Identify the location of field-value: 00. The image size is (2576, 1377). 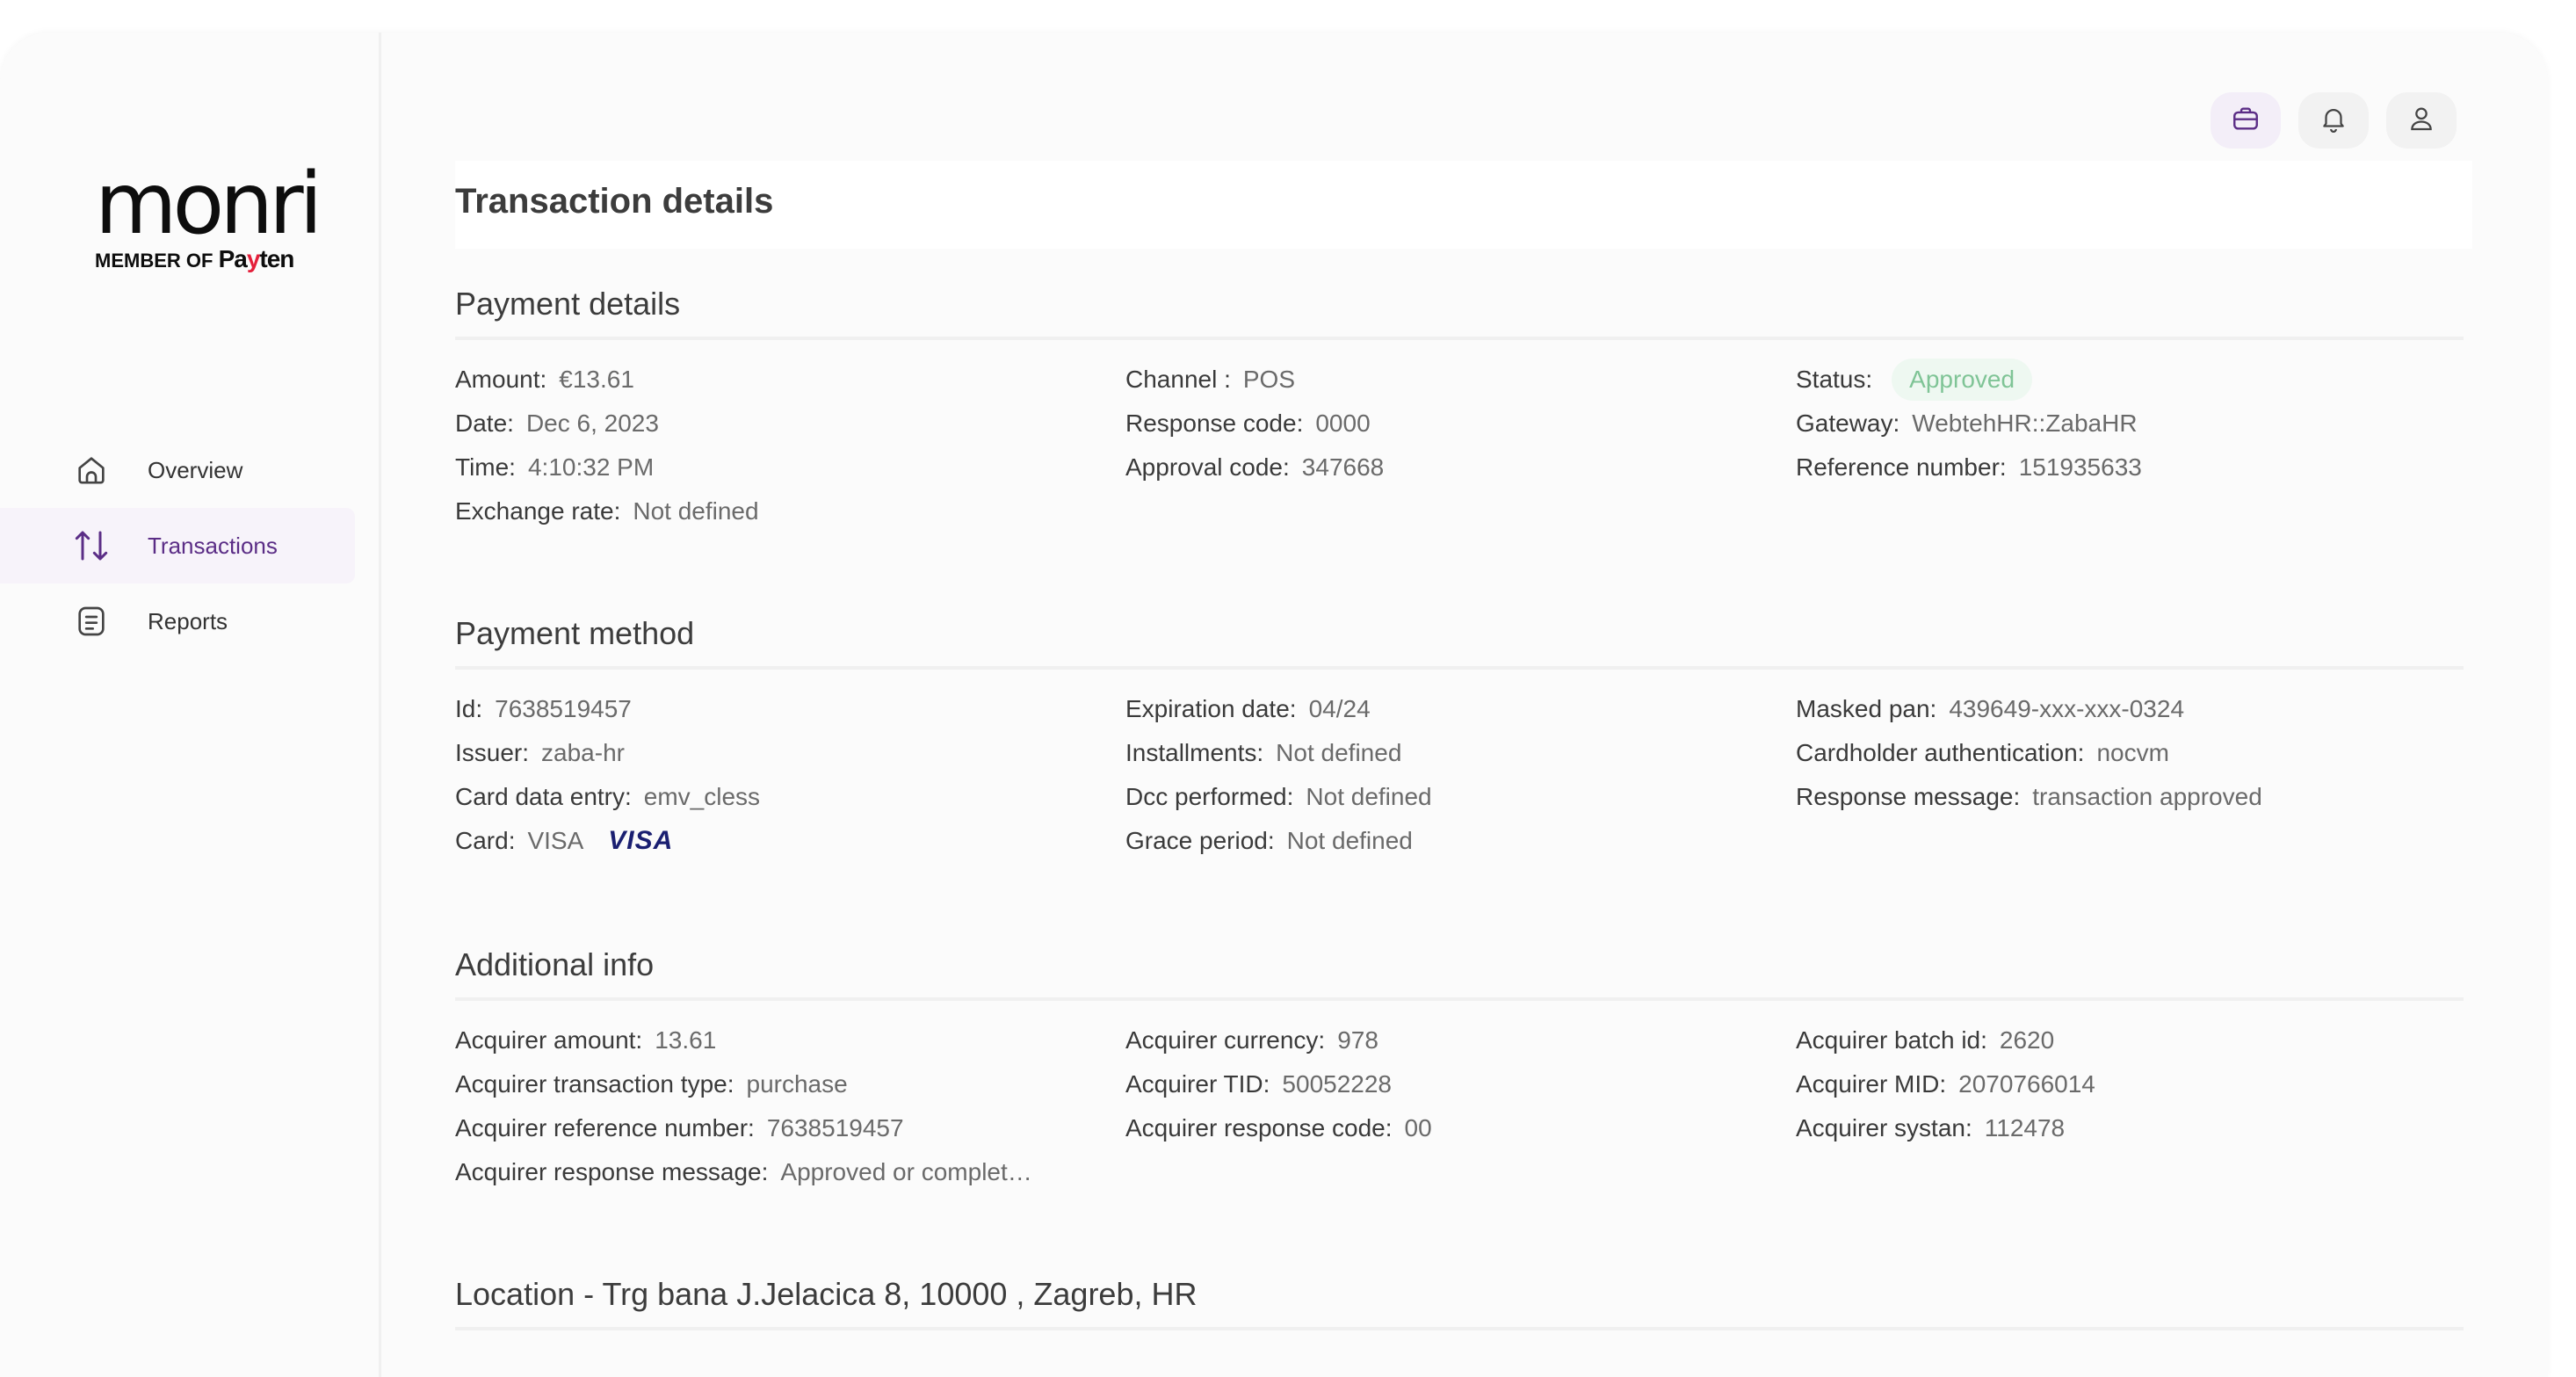
(1418, 1127).